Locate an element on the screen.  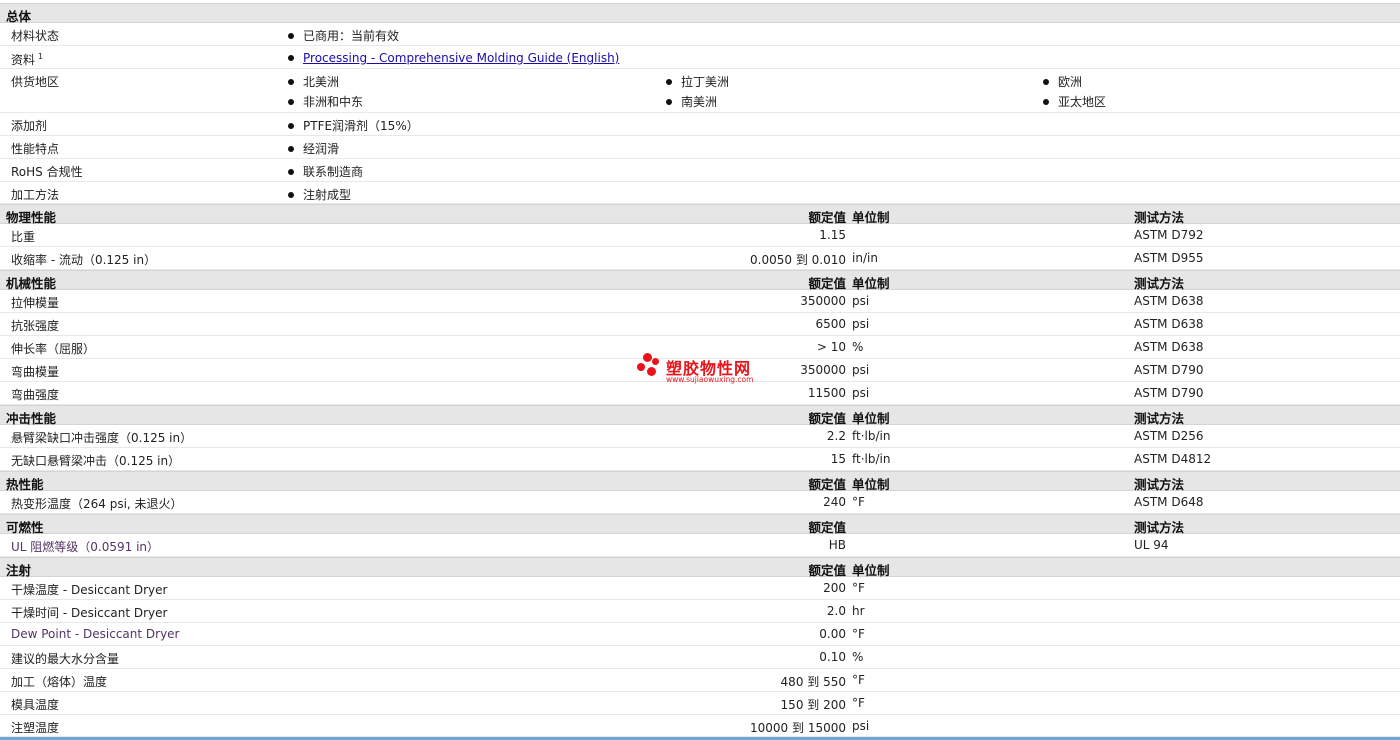
row-value: 480 到 550 is located at coordinates (813, 682).